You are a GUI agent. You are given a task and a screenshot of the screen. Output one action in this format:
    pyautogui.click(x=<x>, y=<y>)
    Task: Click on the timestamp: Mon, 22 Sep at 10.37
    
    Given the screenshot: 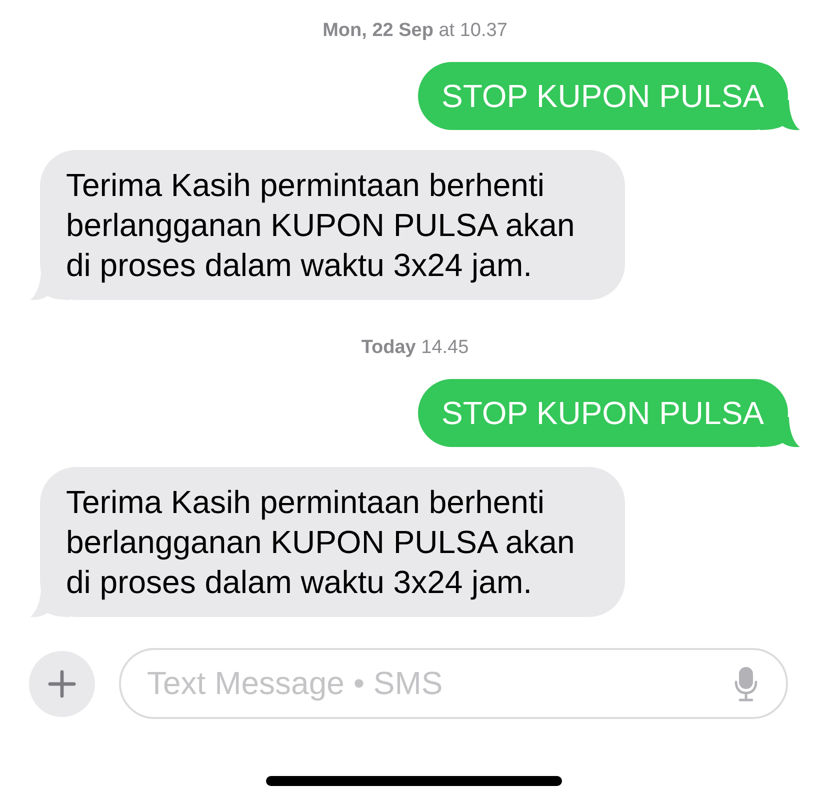 What is the action you would take?
    pyautogui.click(x=415, y=31)
    